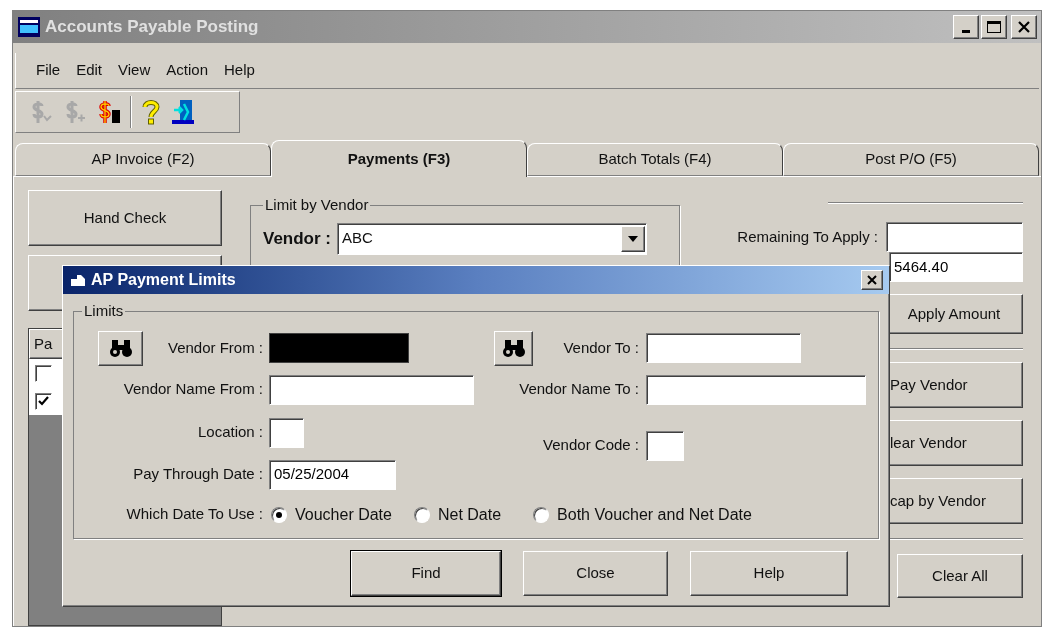 Image resolution: width=1049 pixels, height=627 pixels. I want to click on field-label: Vendor Code :, so click(590, 445).